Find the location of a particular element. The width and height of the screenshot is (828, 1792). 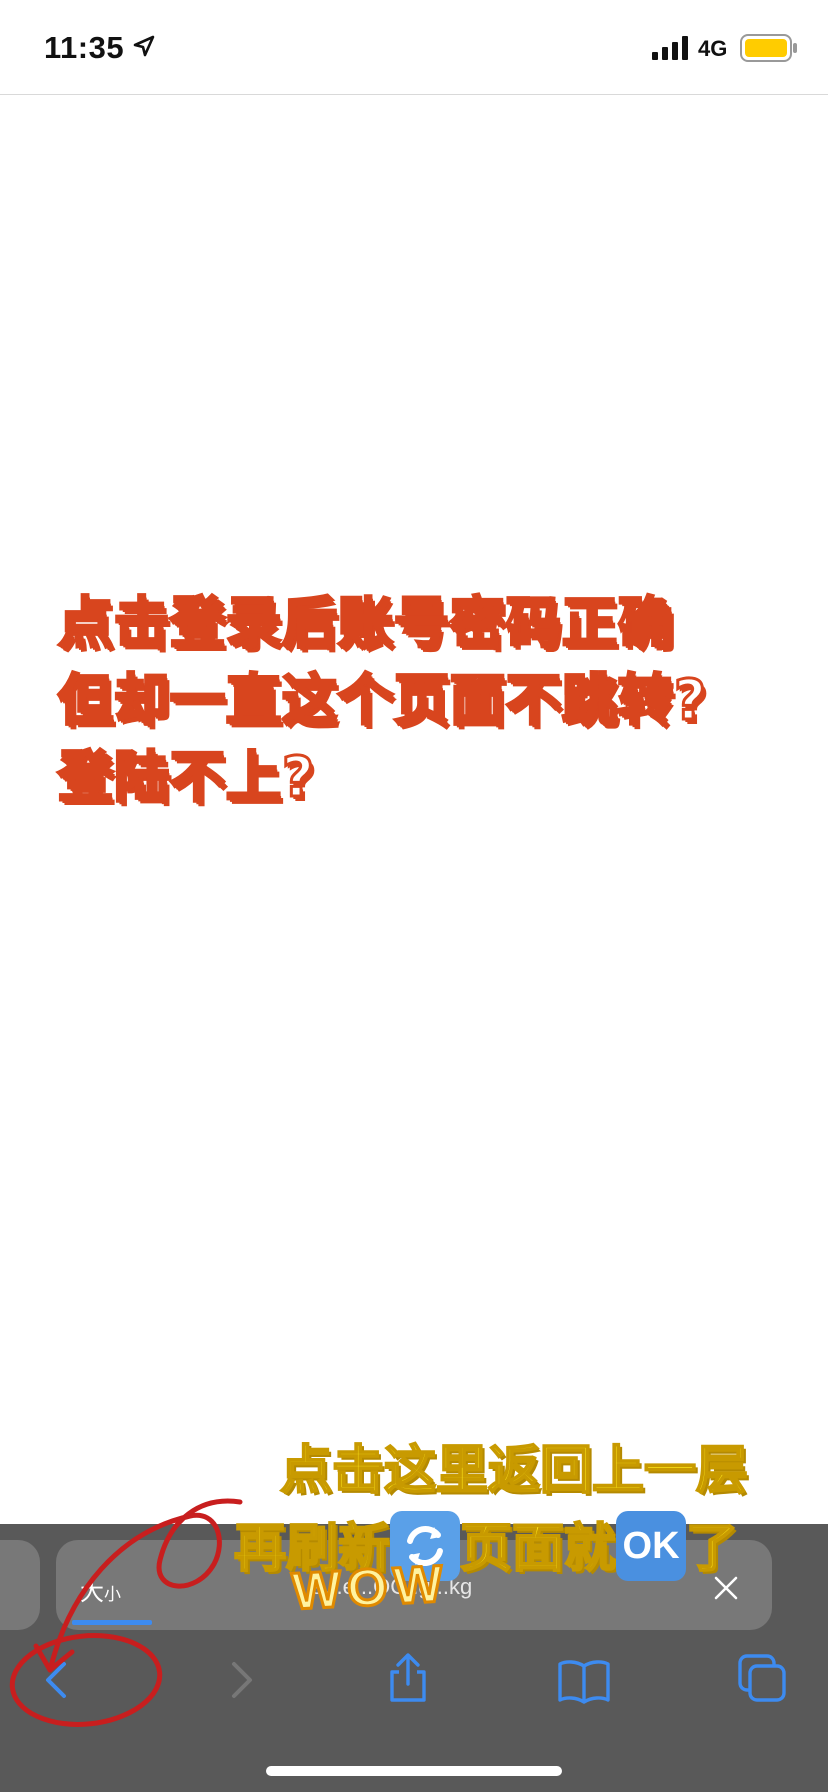

ok-emoji-icon: OK is located at coordinates (651, 1546).